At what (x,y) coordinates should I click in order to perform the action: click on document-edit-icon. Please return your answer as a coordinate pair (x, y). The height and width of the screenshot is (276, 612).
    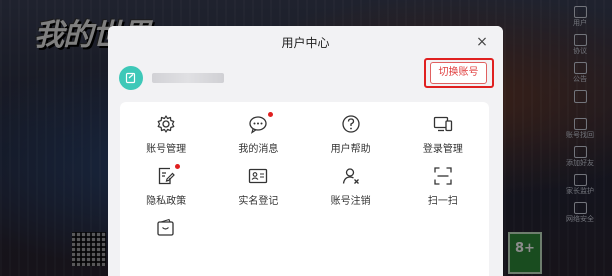
    Looking at the image, I should click on (168, 175).